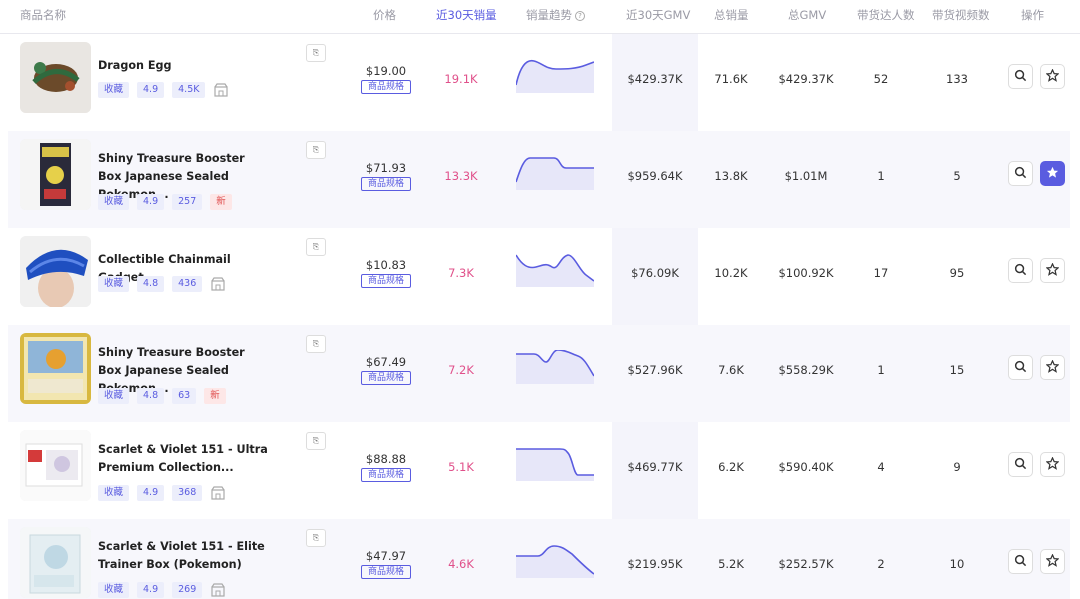 The width and height of the screenshot is (1080, 599). Describe the element at coordinates (957, 370) in the screenshot. I see `videos-value: 15` at that location.